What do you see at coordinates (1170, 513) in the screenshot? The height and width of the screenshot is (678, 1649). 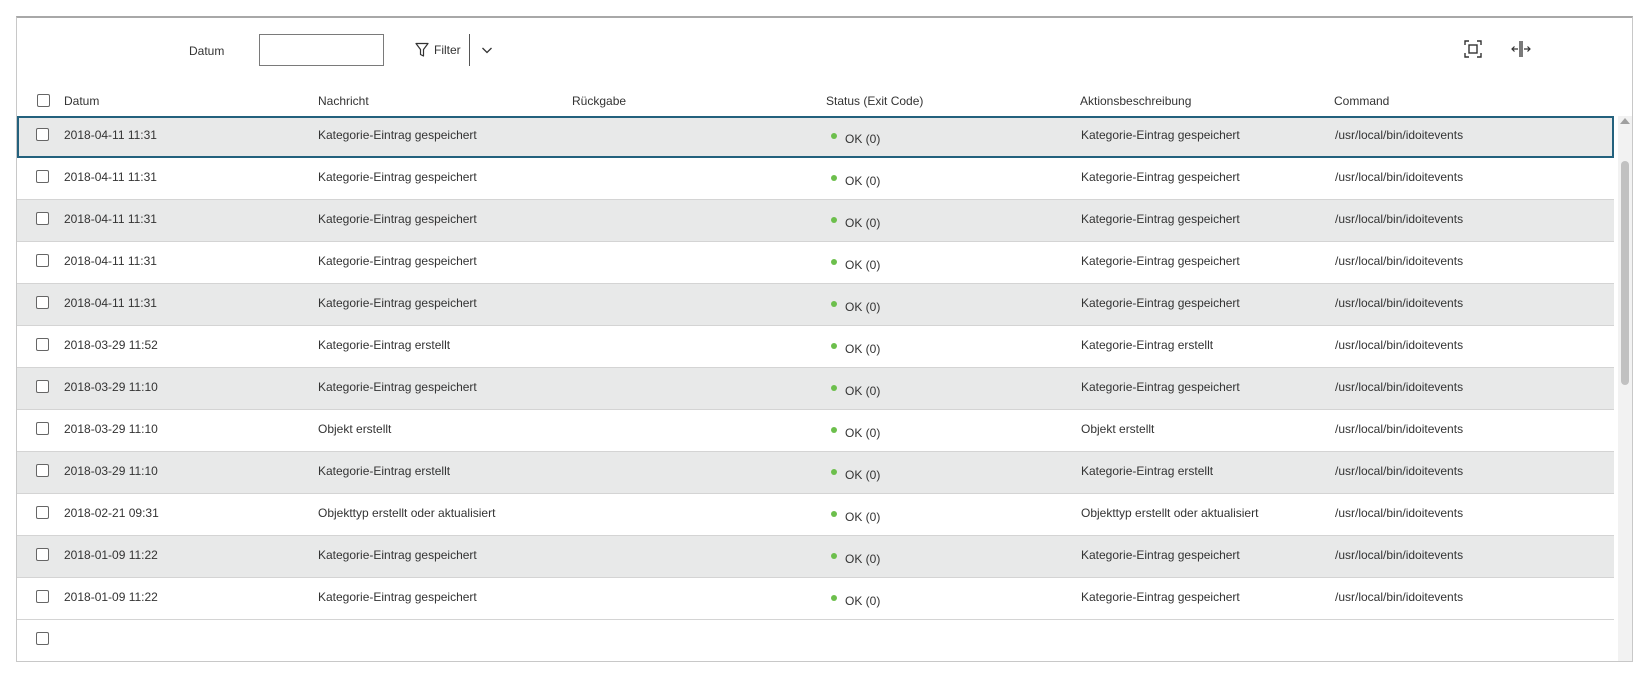 I see `cell-aktionsbeschreibung: Objekttyp erstellt oder aktualisiert` at bounding box center [1170, 513].